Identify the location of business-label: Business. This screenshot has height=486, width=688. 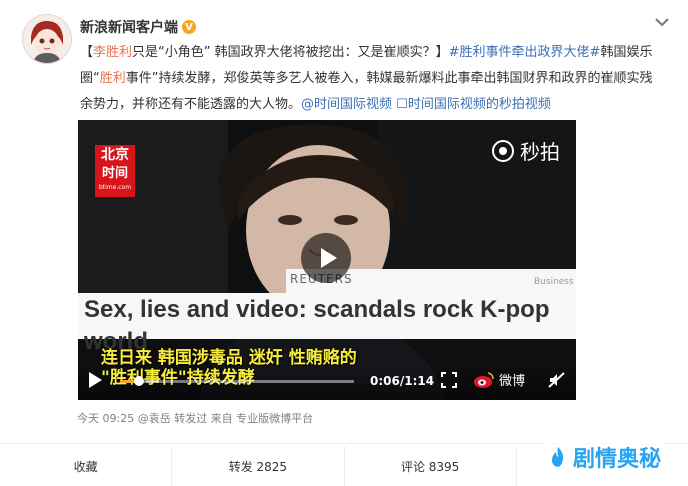
(554, 282).